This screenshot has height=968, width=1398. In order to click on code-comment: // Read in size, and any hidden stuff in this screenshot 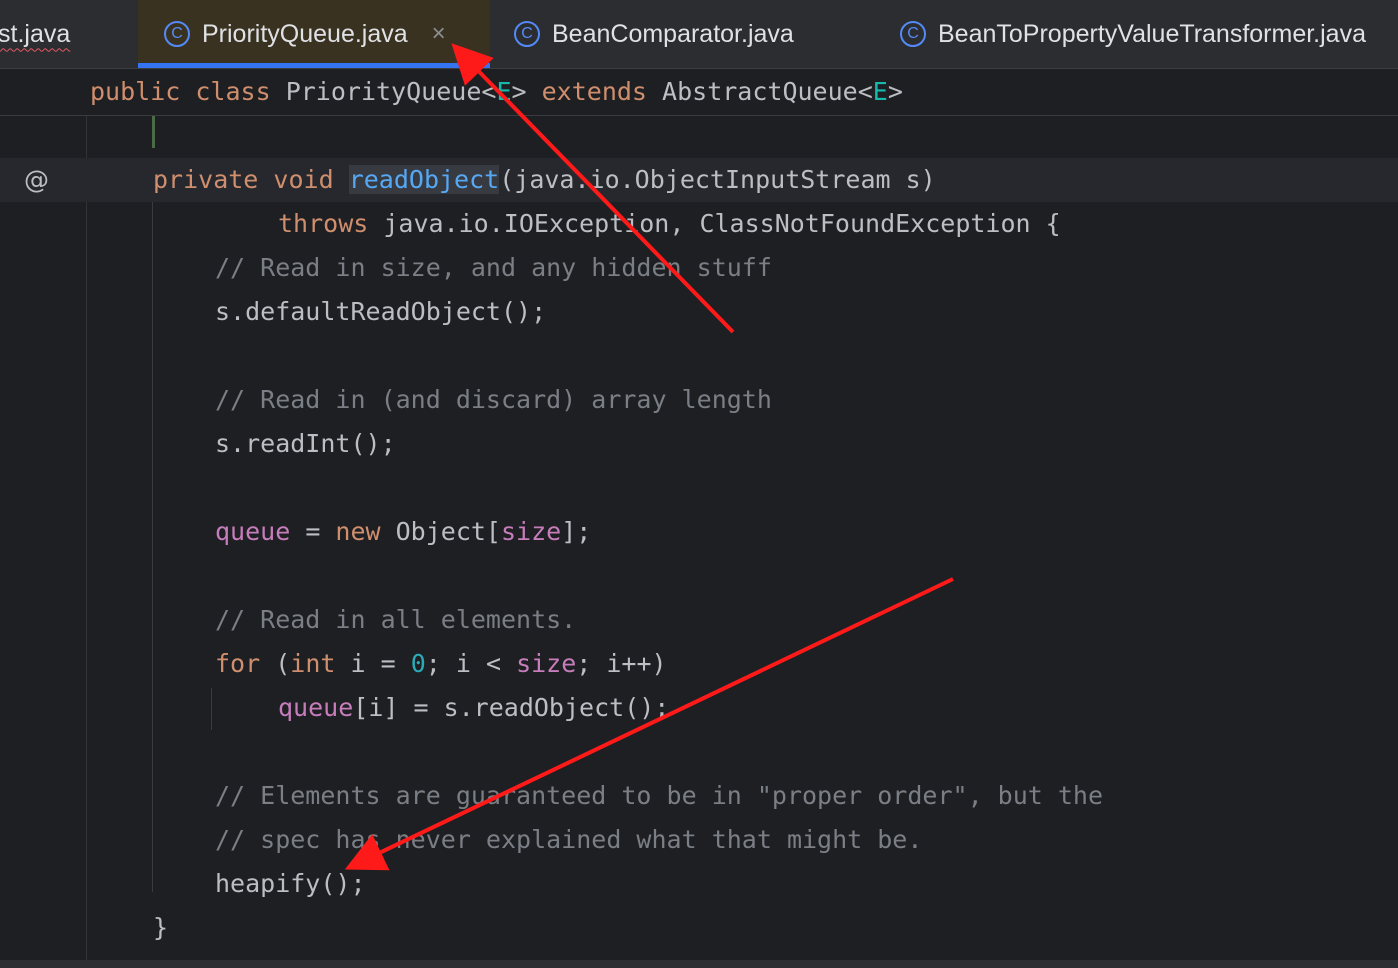, I will do `click(493, 267)`.